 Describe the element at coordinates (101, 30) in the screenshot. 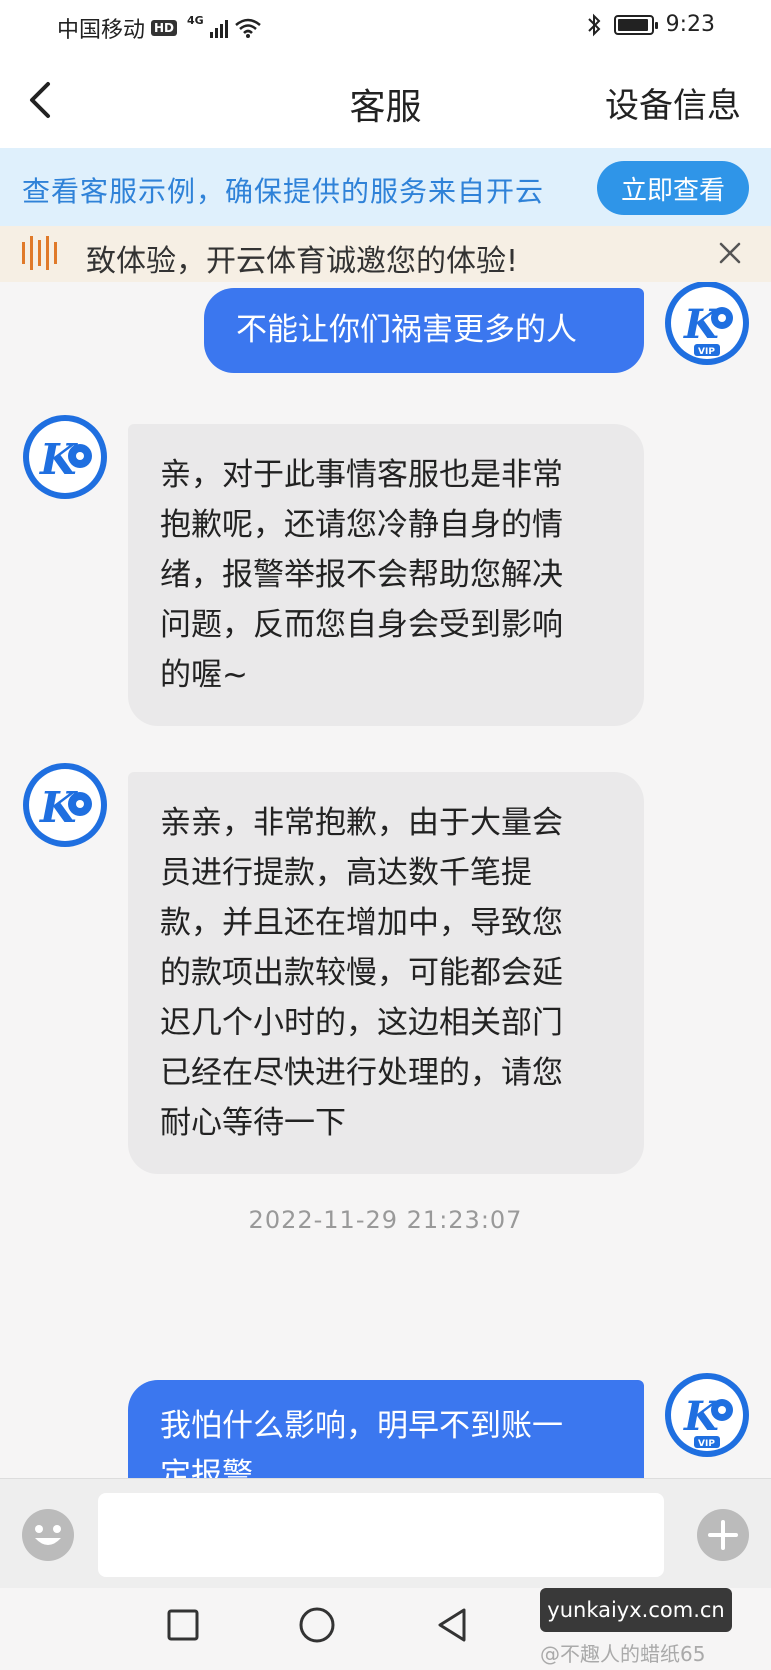

I see `carrier-name: 中国移动` at that location.